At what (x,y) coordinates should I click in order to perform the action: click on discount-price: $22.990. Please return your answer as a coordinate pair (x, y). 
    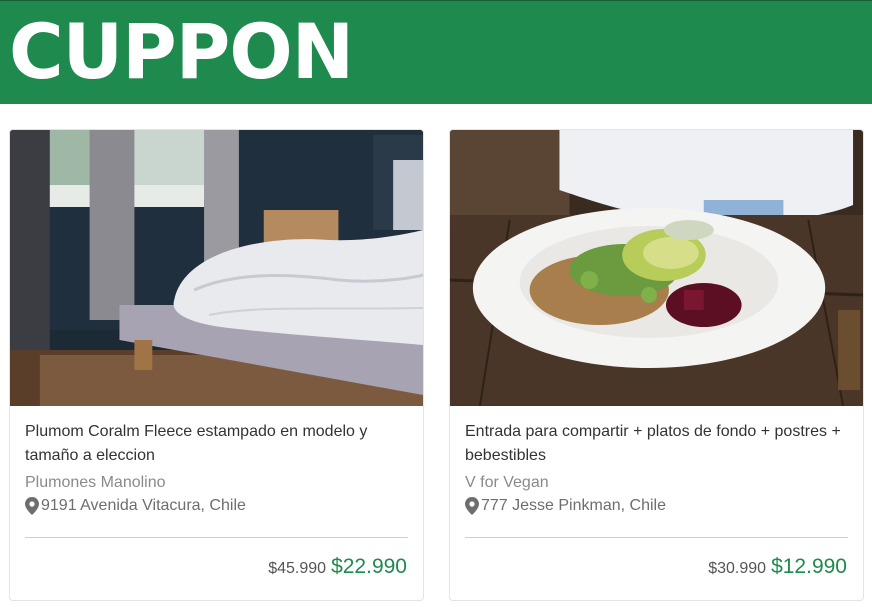
    Looking at the image, I should click on (369, 566).